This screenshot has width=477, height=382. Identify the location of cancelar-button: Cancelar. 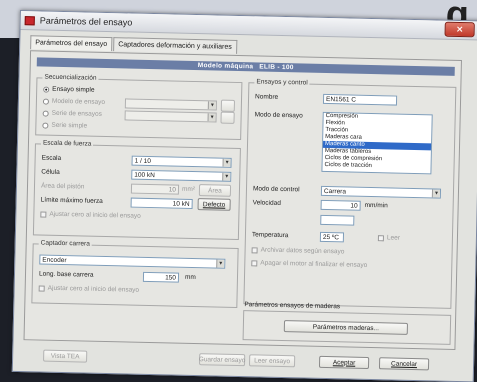
(404, 364).